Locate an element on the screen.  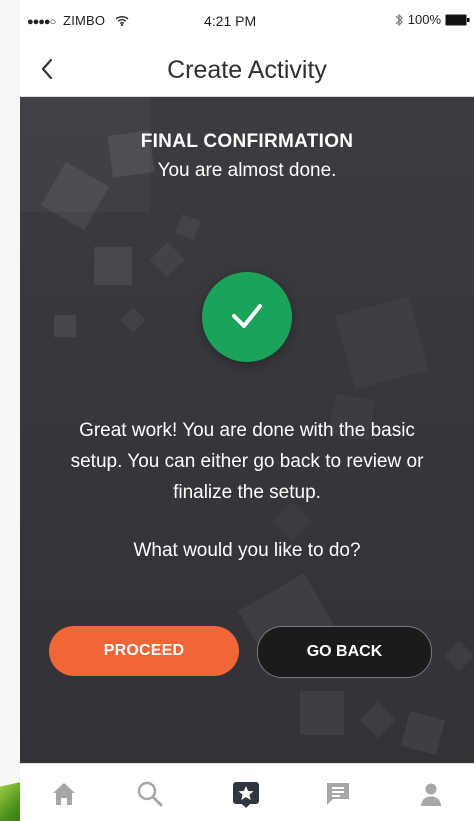
battery-percent: 100% is located at coordinates (424, 19).